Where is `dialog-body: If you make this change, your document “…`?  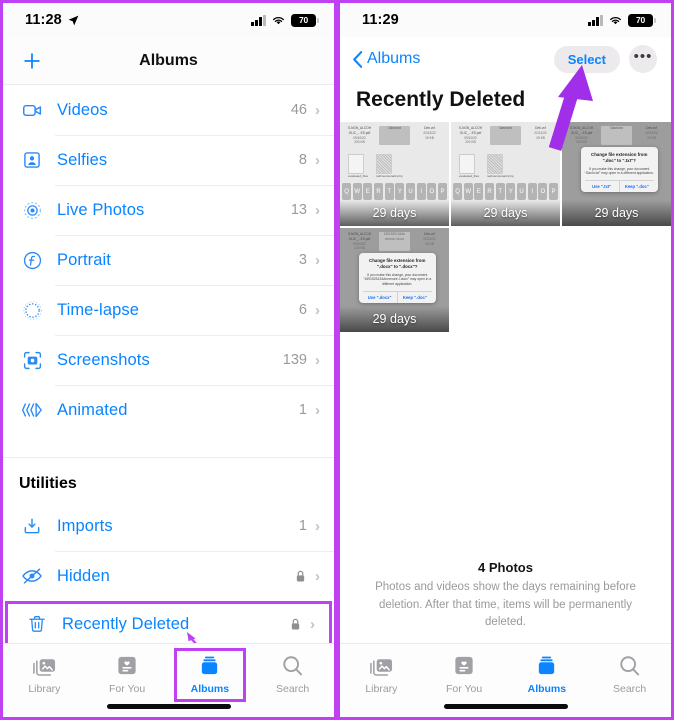 dialog-body: If you make this change, your document “… is located at coordinates (619, 171).